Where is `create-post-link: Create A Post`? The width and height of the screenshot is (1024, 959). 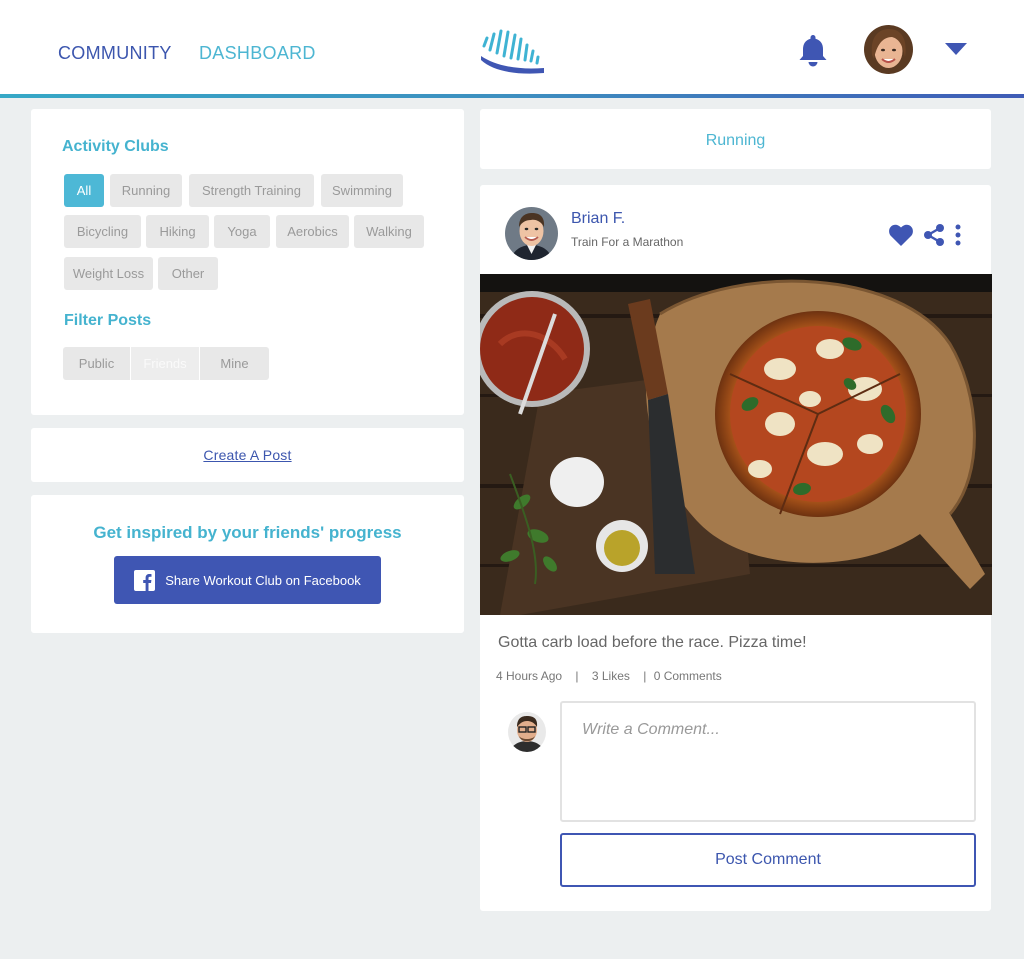 create-post-link: Create A Post is located at coordinates (247, 455).